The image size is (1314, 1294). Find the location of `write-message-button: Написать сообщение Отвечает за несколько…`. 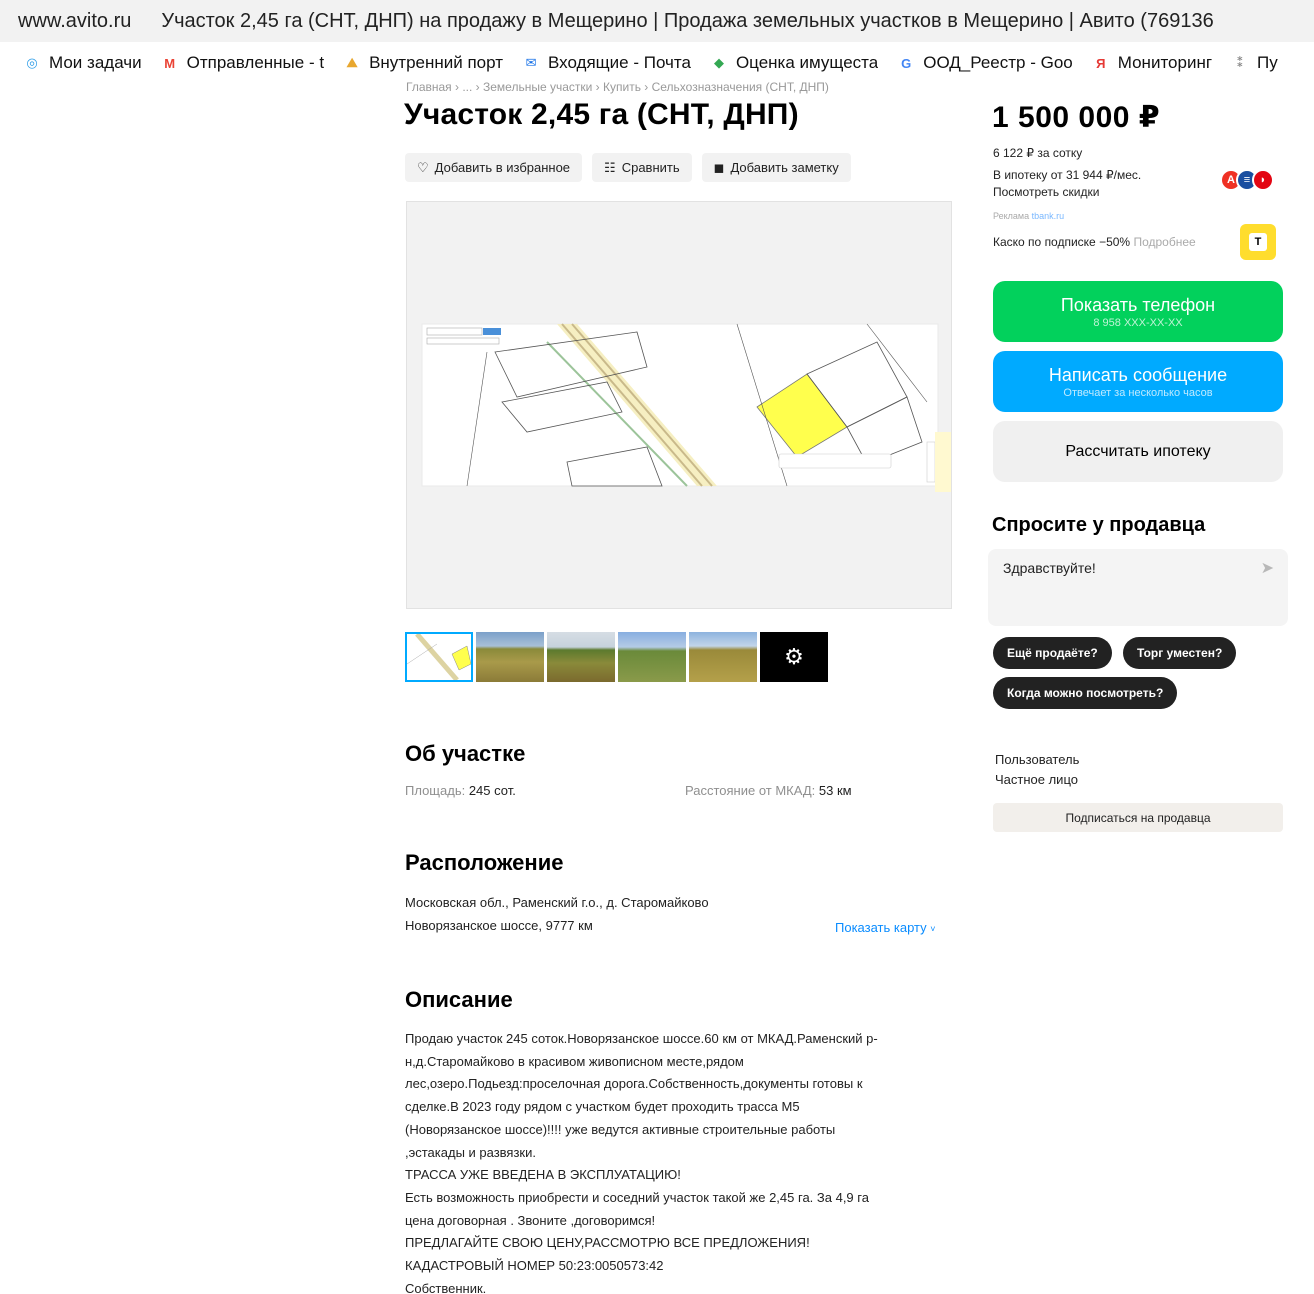

write-message-button: Написать сообщение Отвечает за несколько… is located at coordinates (1138, 381).